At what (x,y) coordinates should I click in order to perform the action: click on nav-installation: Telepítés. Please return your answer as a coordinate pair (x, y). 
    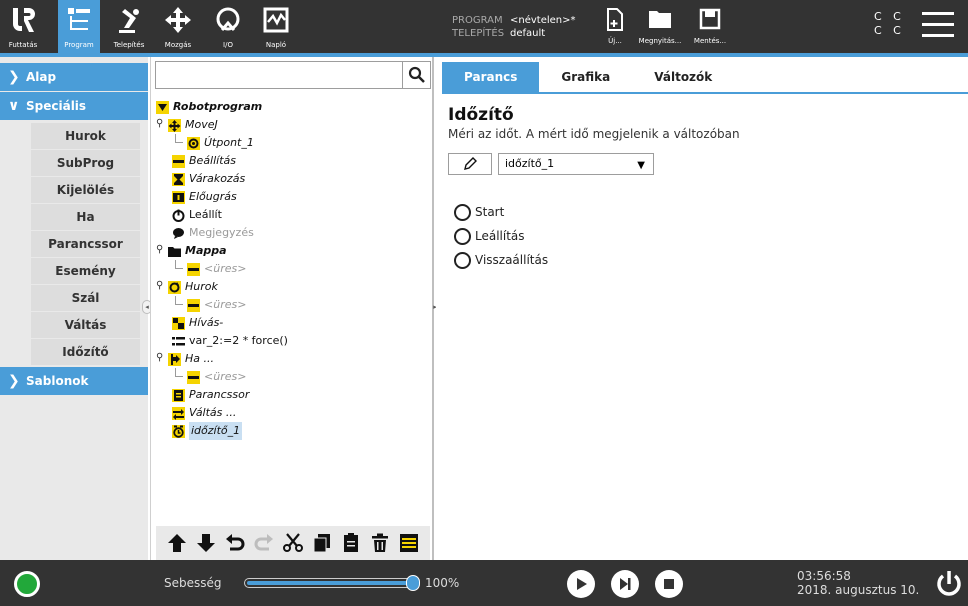
    Looking at the image, I should click on (129, 26).